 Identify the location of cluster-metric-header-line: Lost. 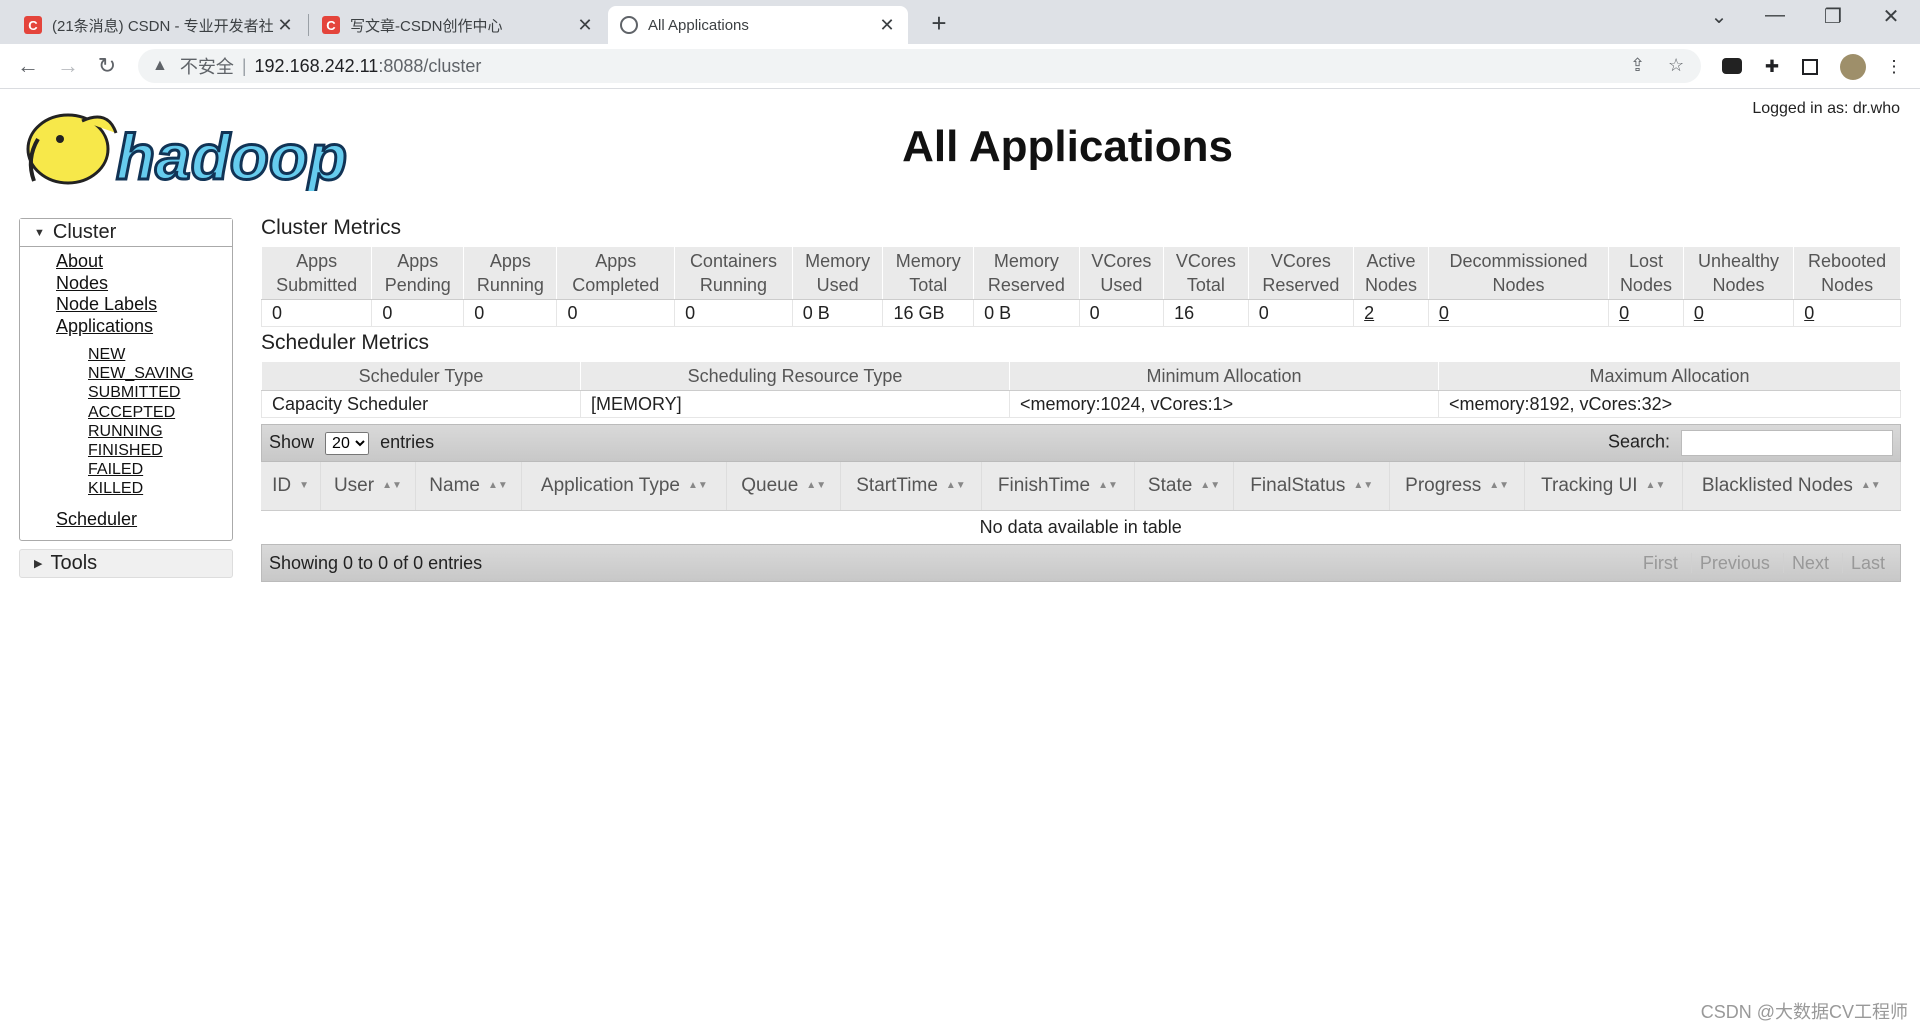
(1645, 261).